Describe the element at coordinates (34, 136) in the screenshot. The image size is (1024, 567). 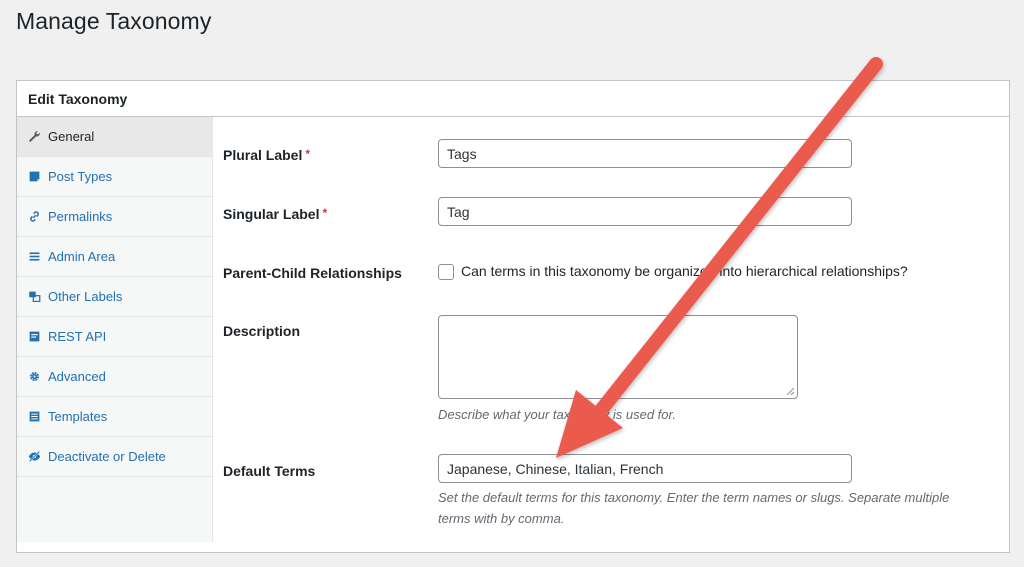
I see `wrench-icon` at that location.